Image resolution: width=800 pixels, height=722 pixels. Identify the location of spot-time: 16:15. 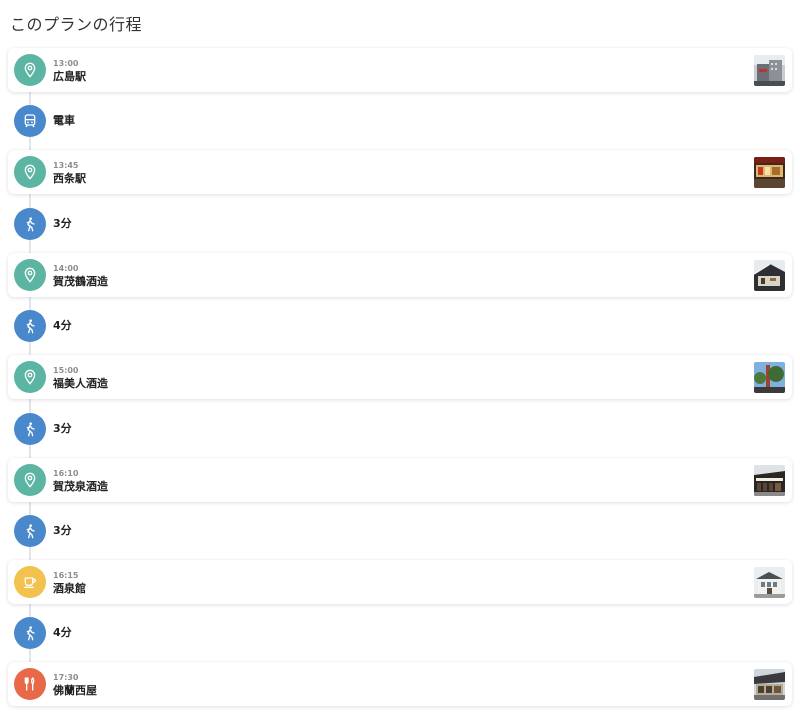
(66, 575).